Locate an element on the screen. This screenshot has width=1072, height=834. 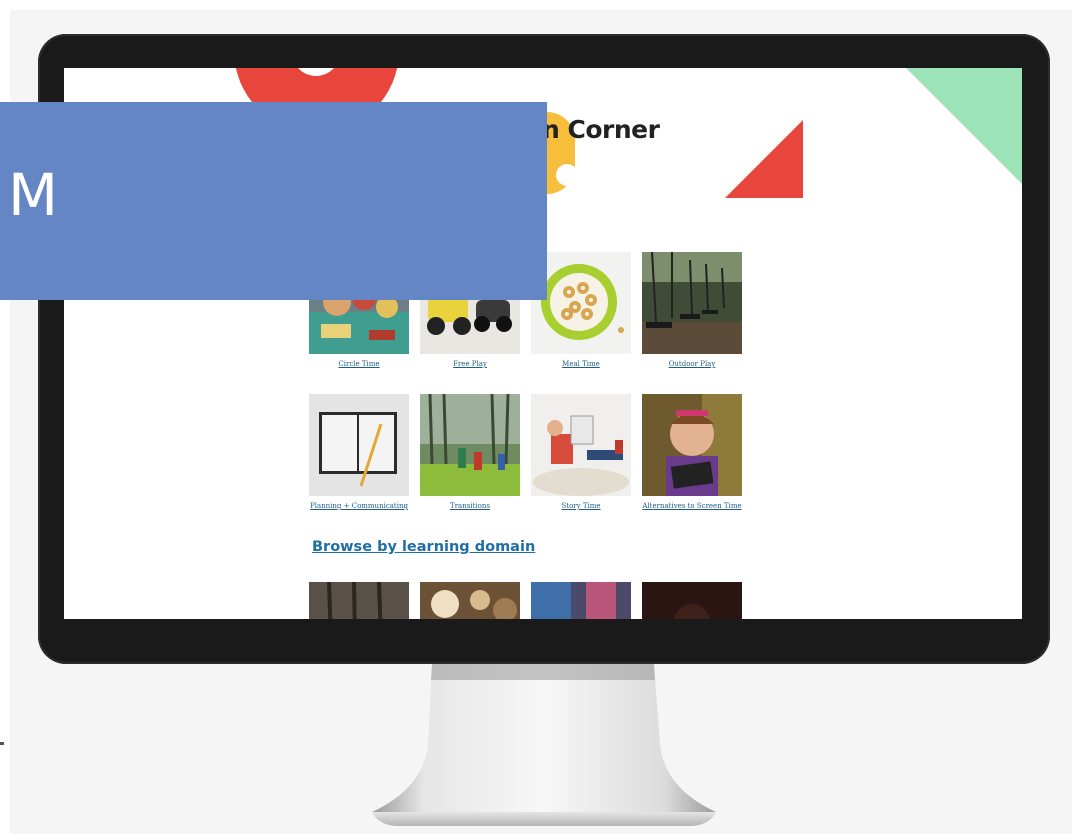
child-with-tablet-photo is located at coordinates (692, 445).